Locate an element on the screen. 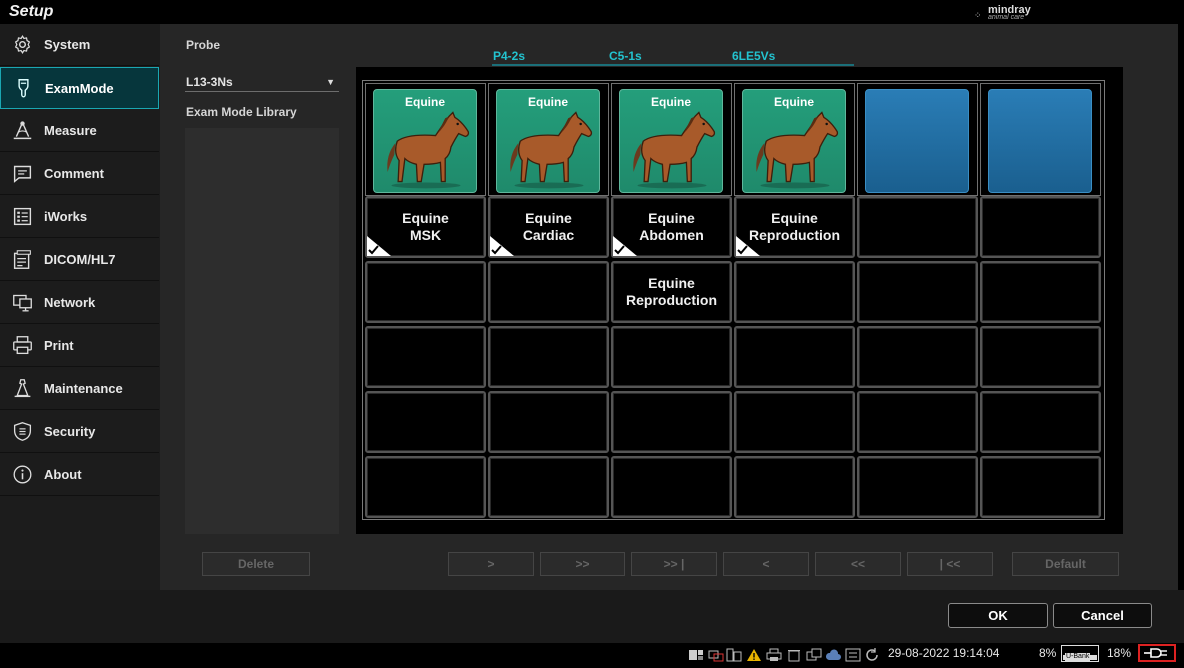 The image size is (1184, 668). comment-icon is located at coordinates (22, 174).